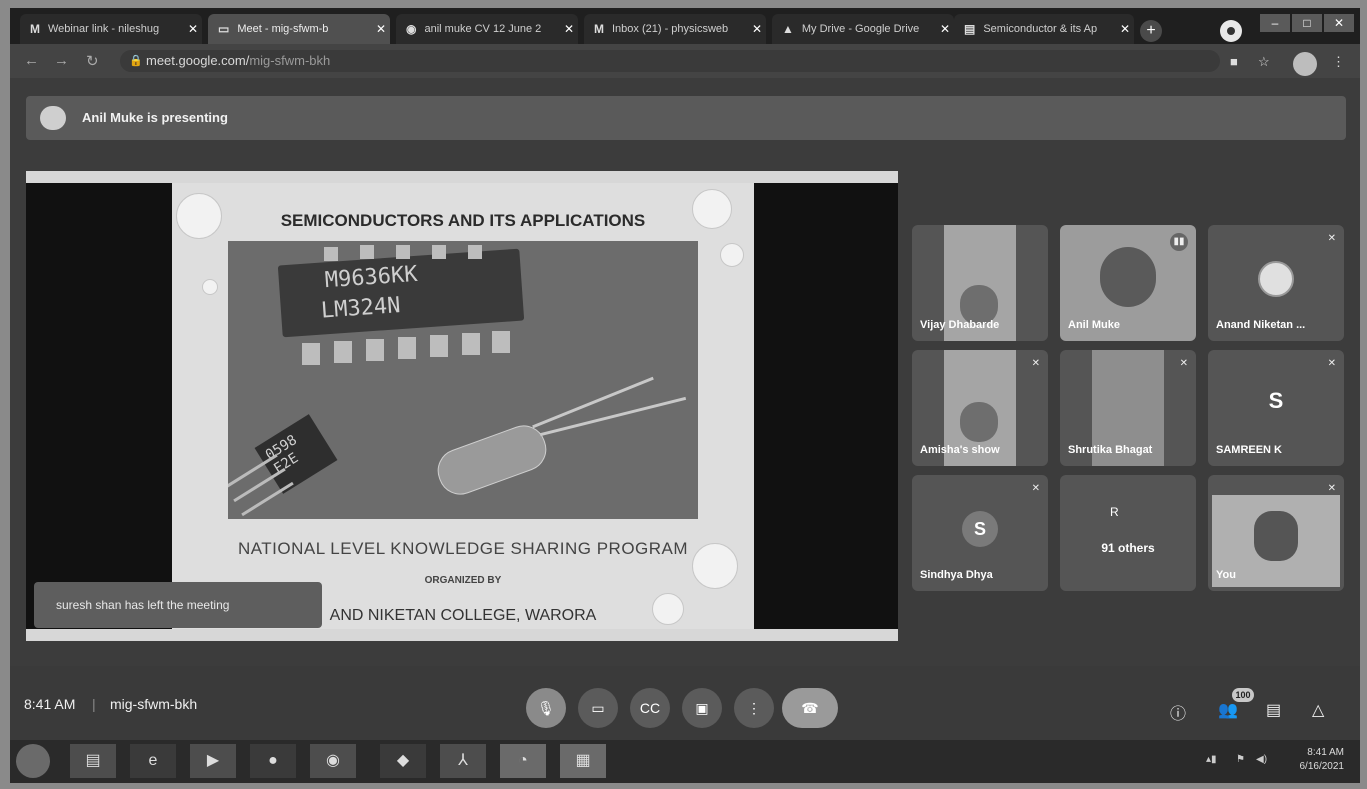 This screenshot has height=789, width=1367. What do you see at coordinates (198, 60) in the screenshot?
I see `url-domain: meet.google.com/` at bounding box center [198, 60].